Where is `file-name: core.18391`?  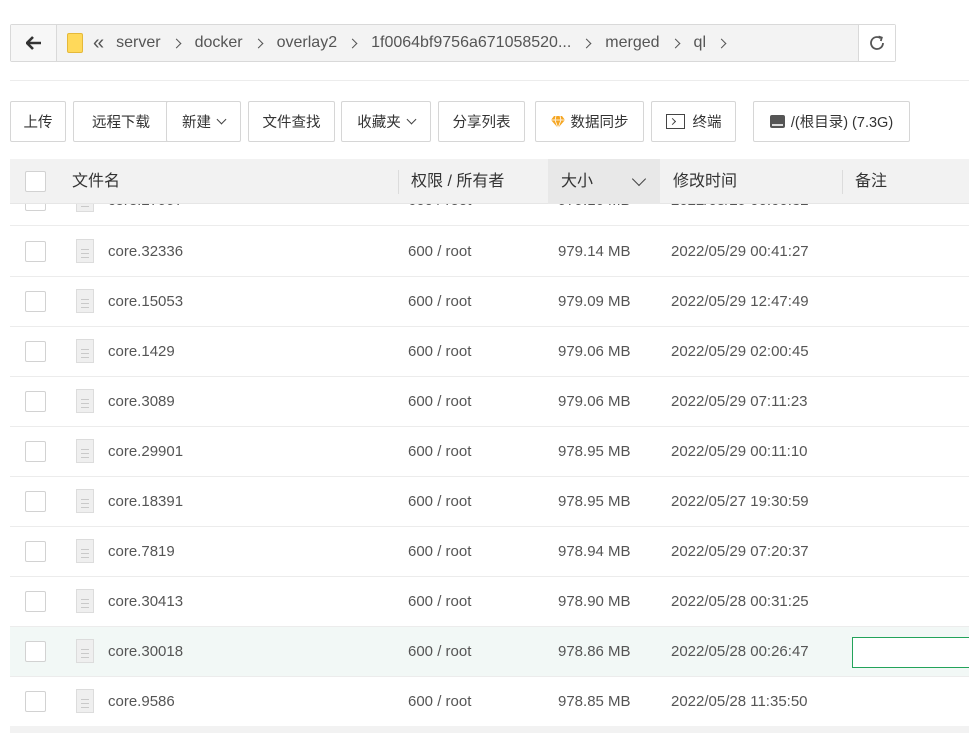
file-name: core.18391 is located at coordinates (145, 502).